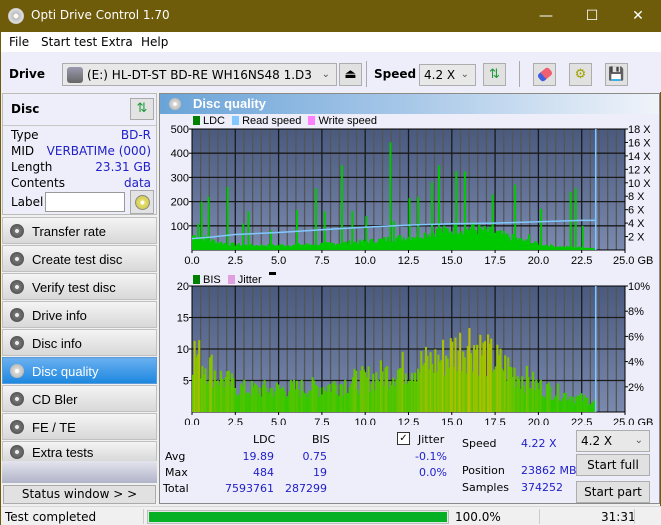 The height and width of the screenshot is (525, 661). Describe the element at coordinates (17, 452) in the screenshot. I see `extra-tests-icon` at that location.